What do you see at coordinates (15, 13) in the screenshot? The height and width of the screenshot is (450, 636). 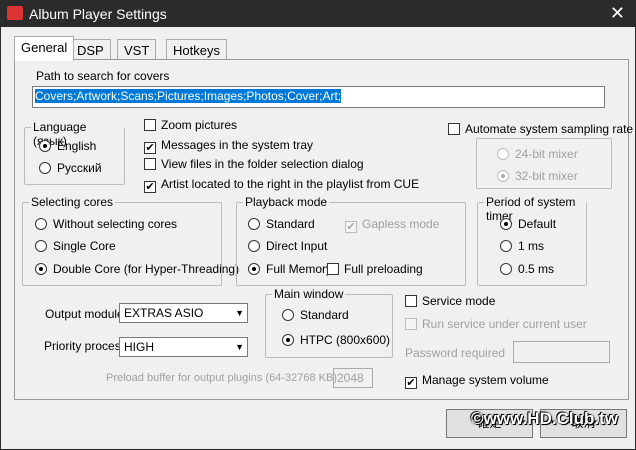 I see `app-icon` at bounding box center [15, 13].